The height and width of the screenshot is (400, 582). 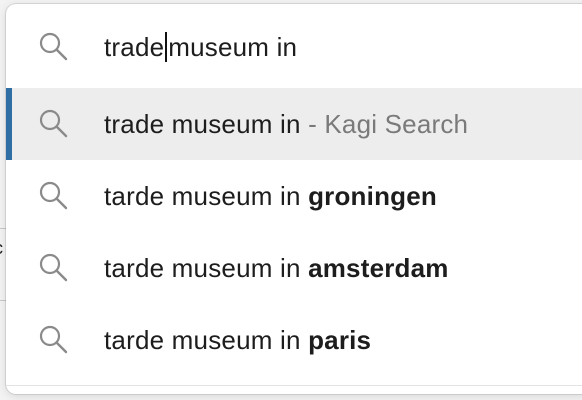 I want to click on suggestion-label: tarde museum in amsterdam, so click(x=276, y=268).